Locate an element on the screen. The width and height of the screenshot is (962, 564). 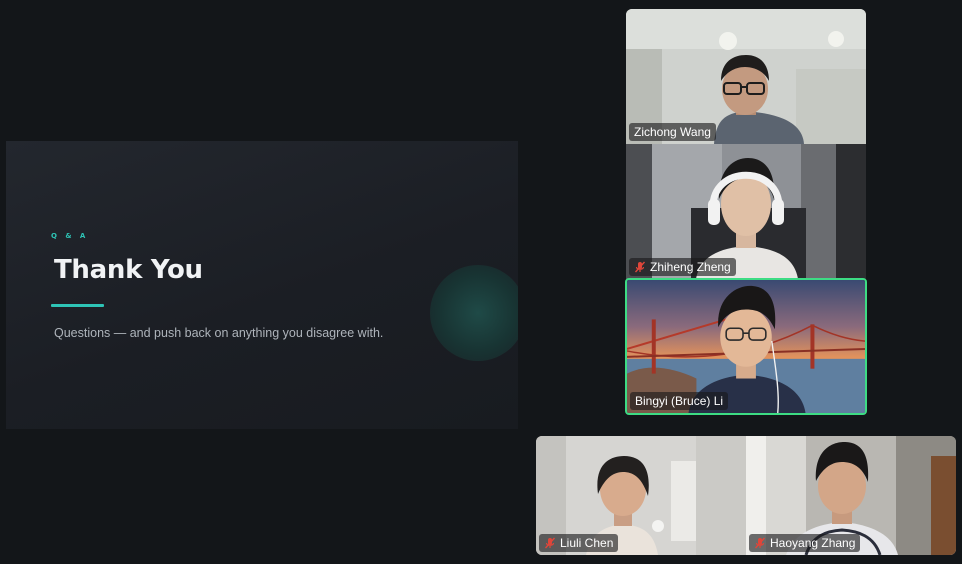
participant-nameplate: Haoyang Zhang is located at coordinates (805, 543).